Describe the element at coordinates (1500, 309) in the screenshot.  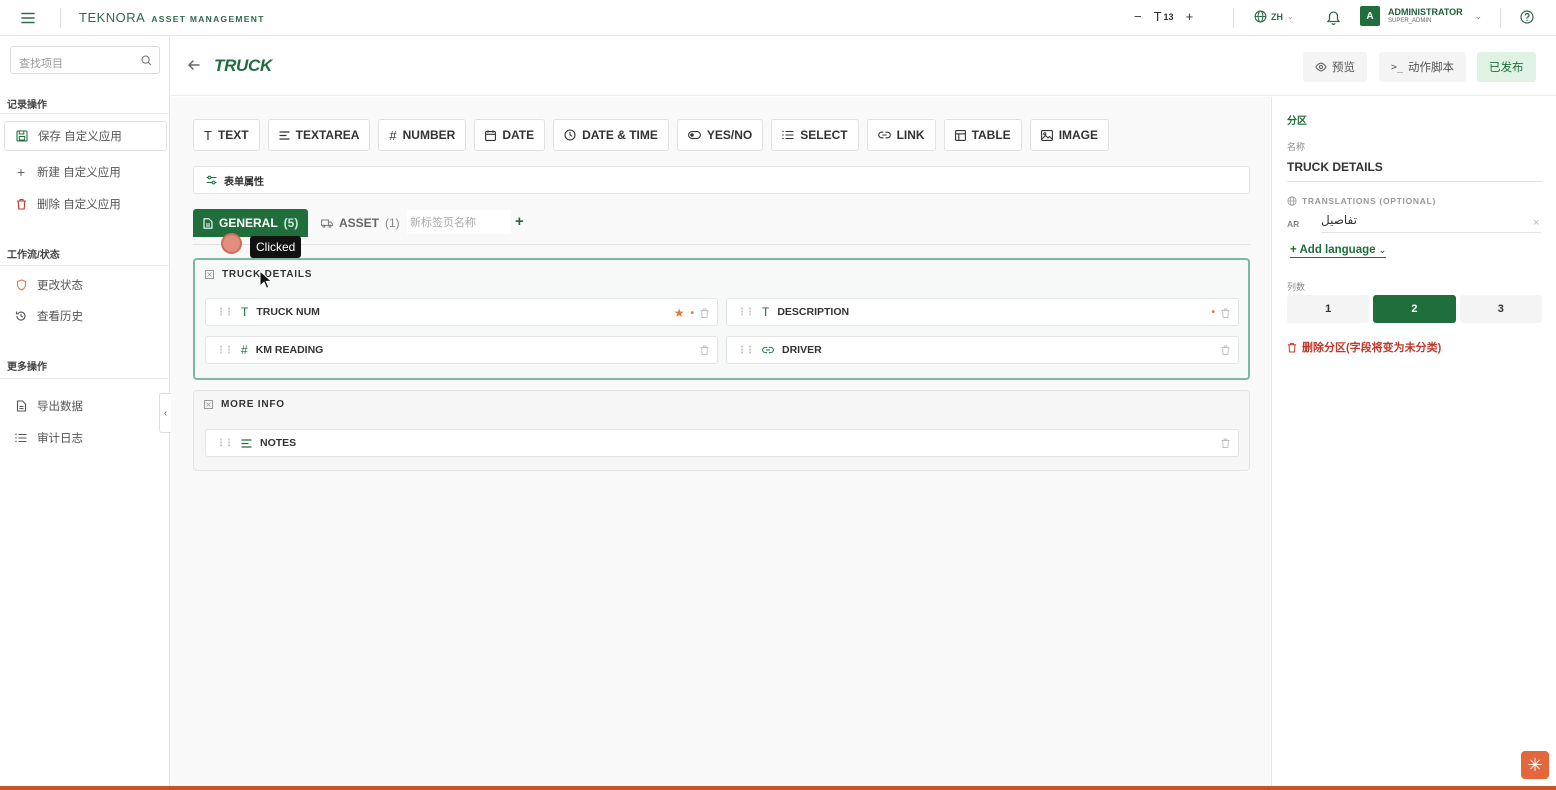
I see `column-option-3: 3` at that location.